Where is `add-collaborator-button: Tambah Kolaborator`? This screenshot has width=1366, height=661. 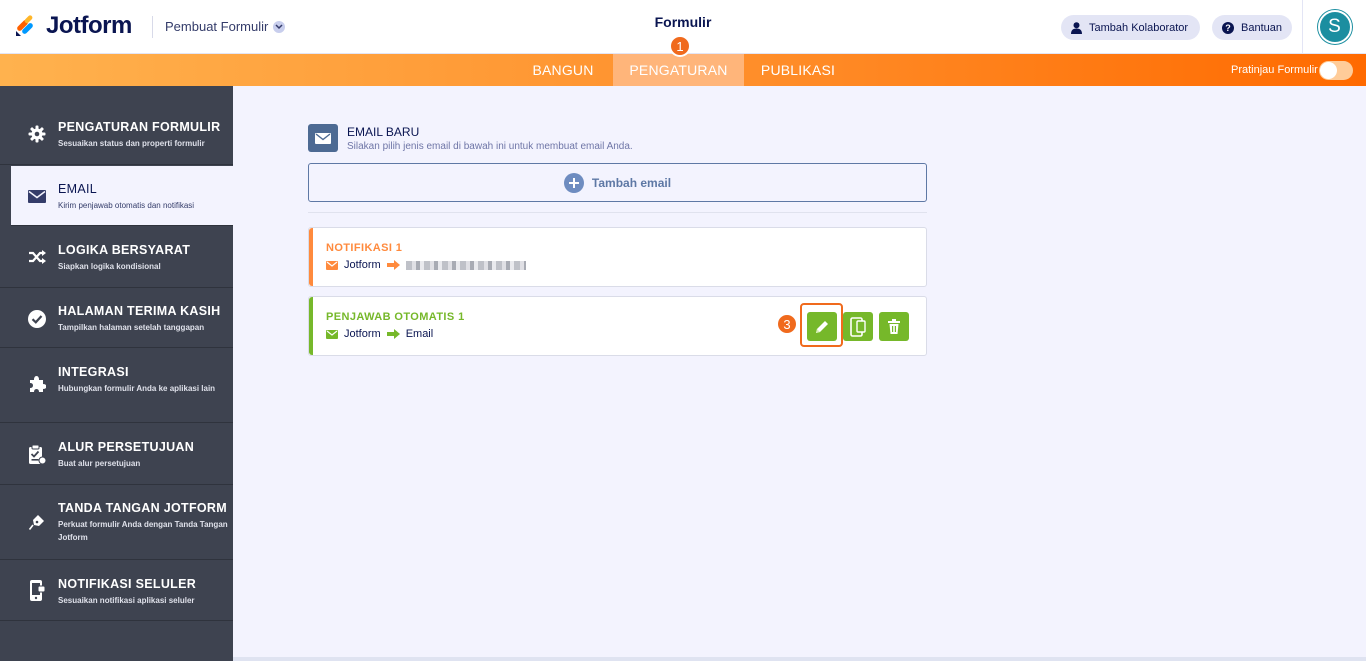
add-collaborator-button: Tambah Kolaborator is located at coordinates (1130, 27).